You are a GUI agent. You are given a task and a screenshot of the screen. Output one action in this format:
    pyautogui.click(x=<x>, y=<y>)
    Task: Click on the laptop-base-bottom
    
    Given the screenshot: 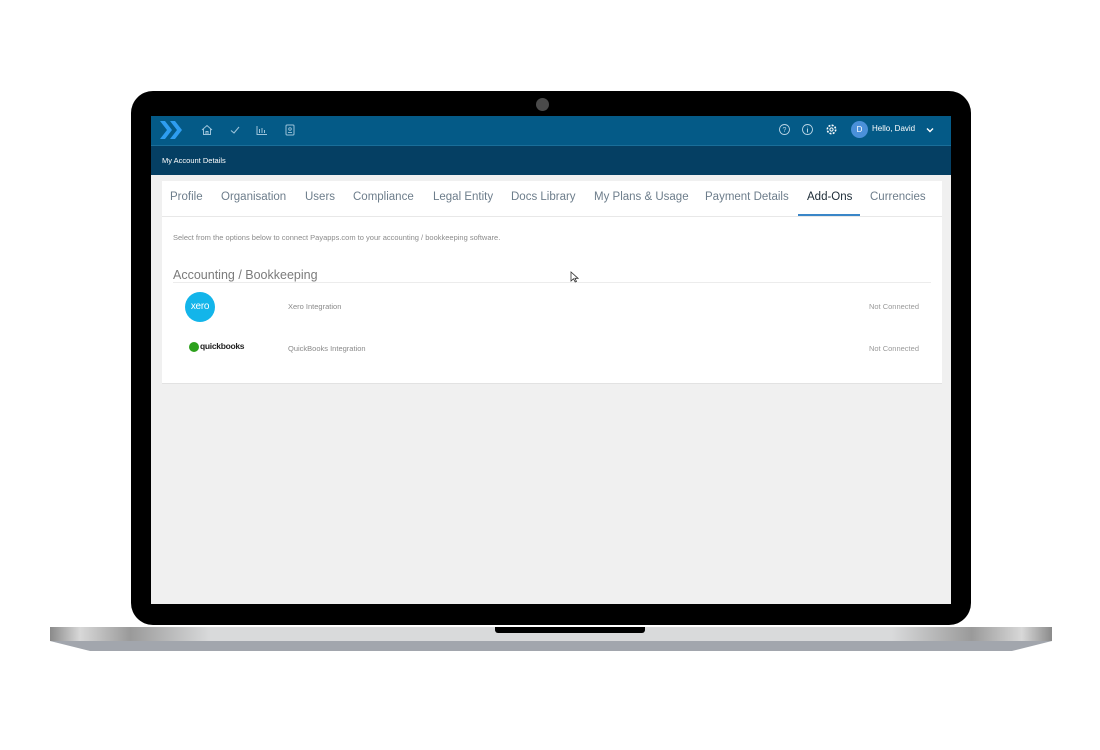 What is the action you would take?
    pyautogui.click(x=551, y=646)
    